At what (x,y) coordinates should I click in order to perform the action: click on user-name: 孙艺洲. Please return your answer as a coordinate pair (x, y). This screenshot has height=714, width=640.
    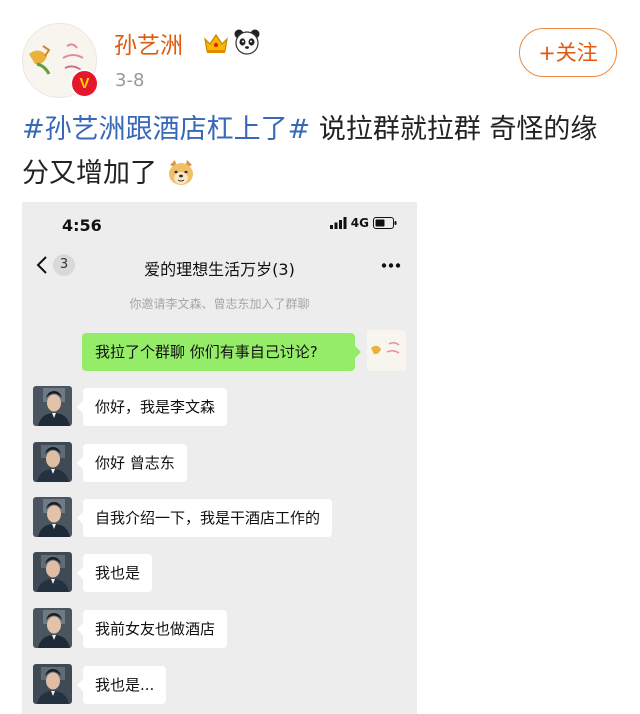
    Looking at the image, I should click on (148, 43).